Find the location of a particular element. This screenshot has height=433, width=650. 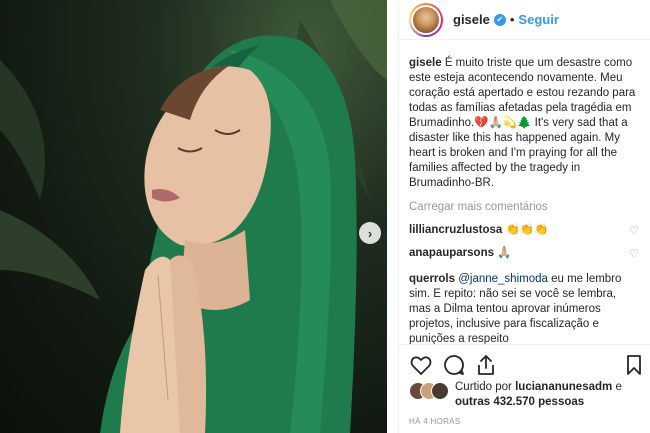

liker-avatars is located at coordinates (429, 391).